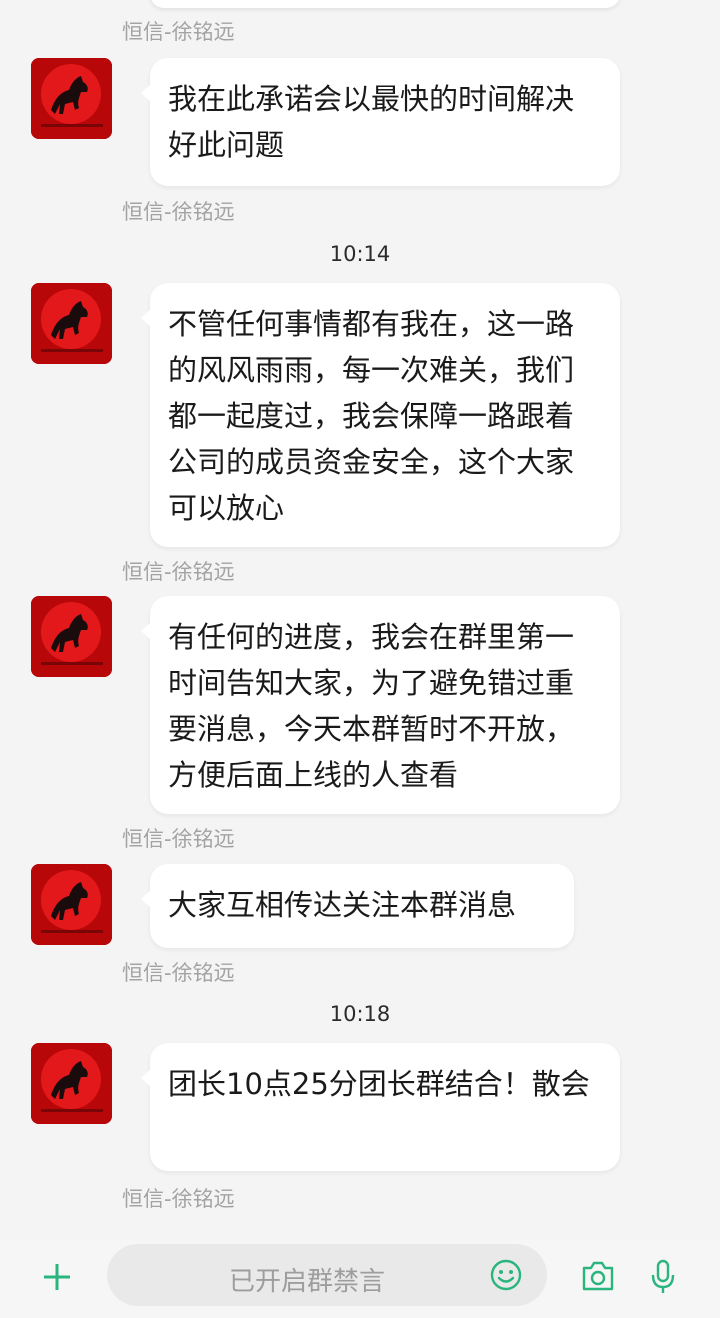 Image resolution: width=720 pixels, height=1318 pixels. Describe the element at coordinates (380, 122) in the screenshot. I see `message-bubble: 我在此承诺会以最快的时间解决好此问题` at that location.